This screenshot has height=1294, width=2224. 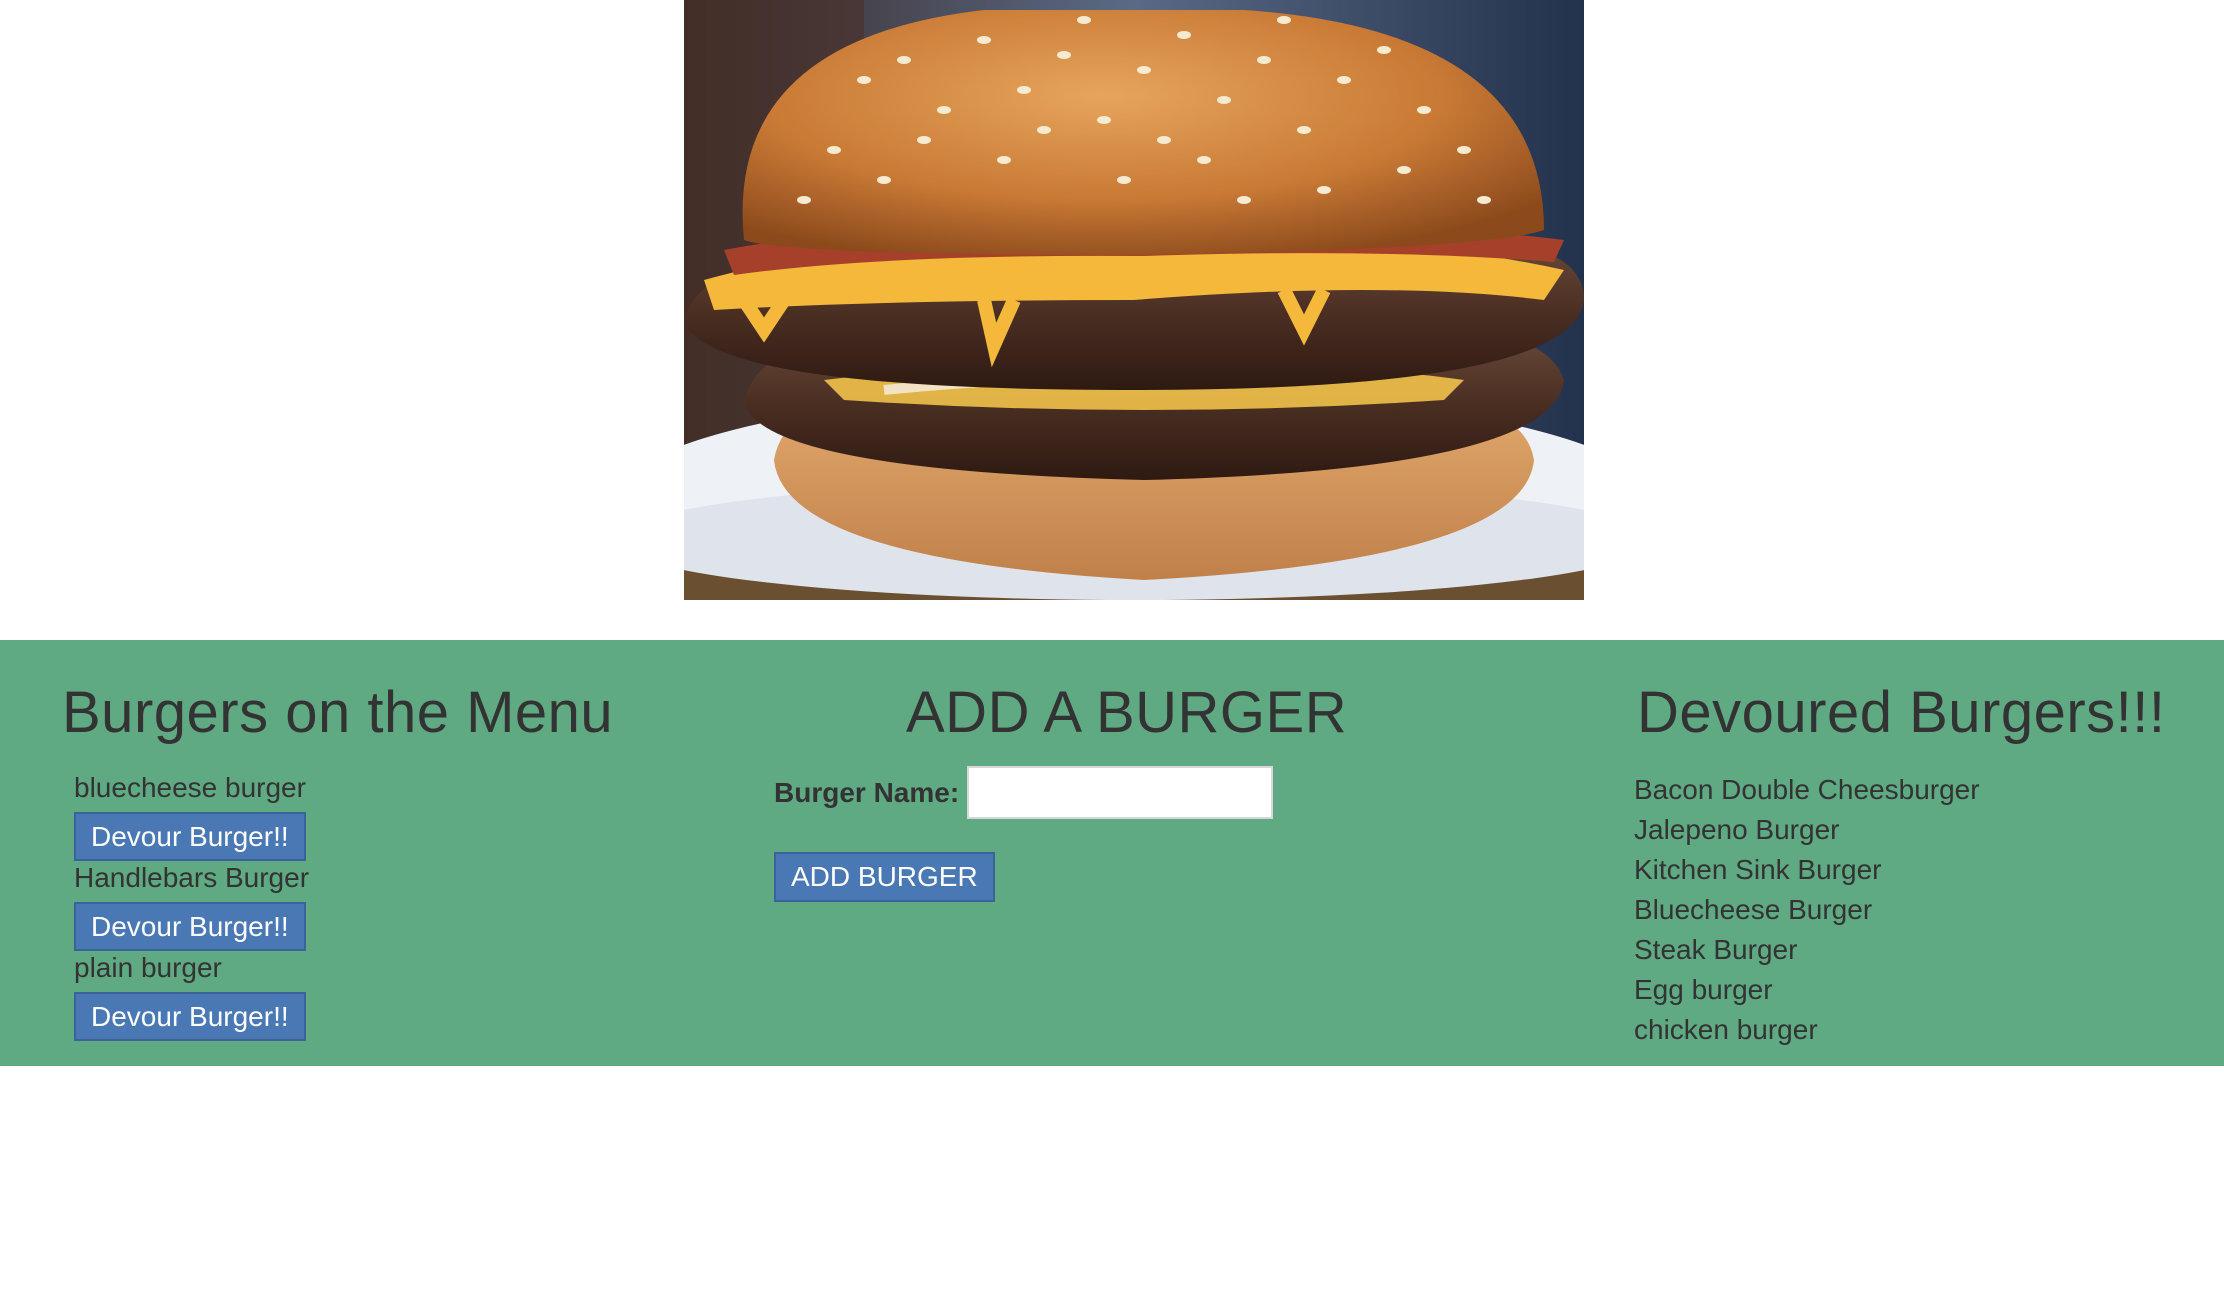 What do you see at coordinates (884, 877) in the screenshot?
I see `add-burger-button: ADD BURGER` at bounding box center [884, 877].